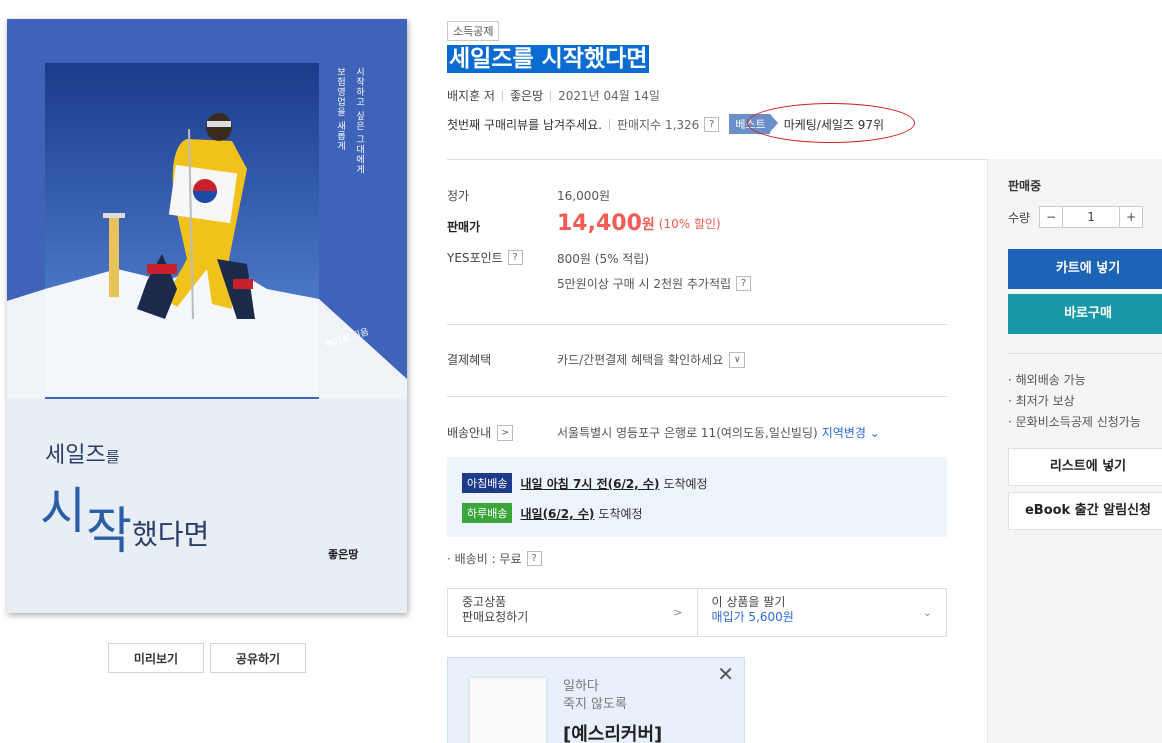 Image resolution: width=1162 pixels, height=743 pixels. I want to click on quantity-stepper: − 1 +, so click(1091, 217).